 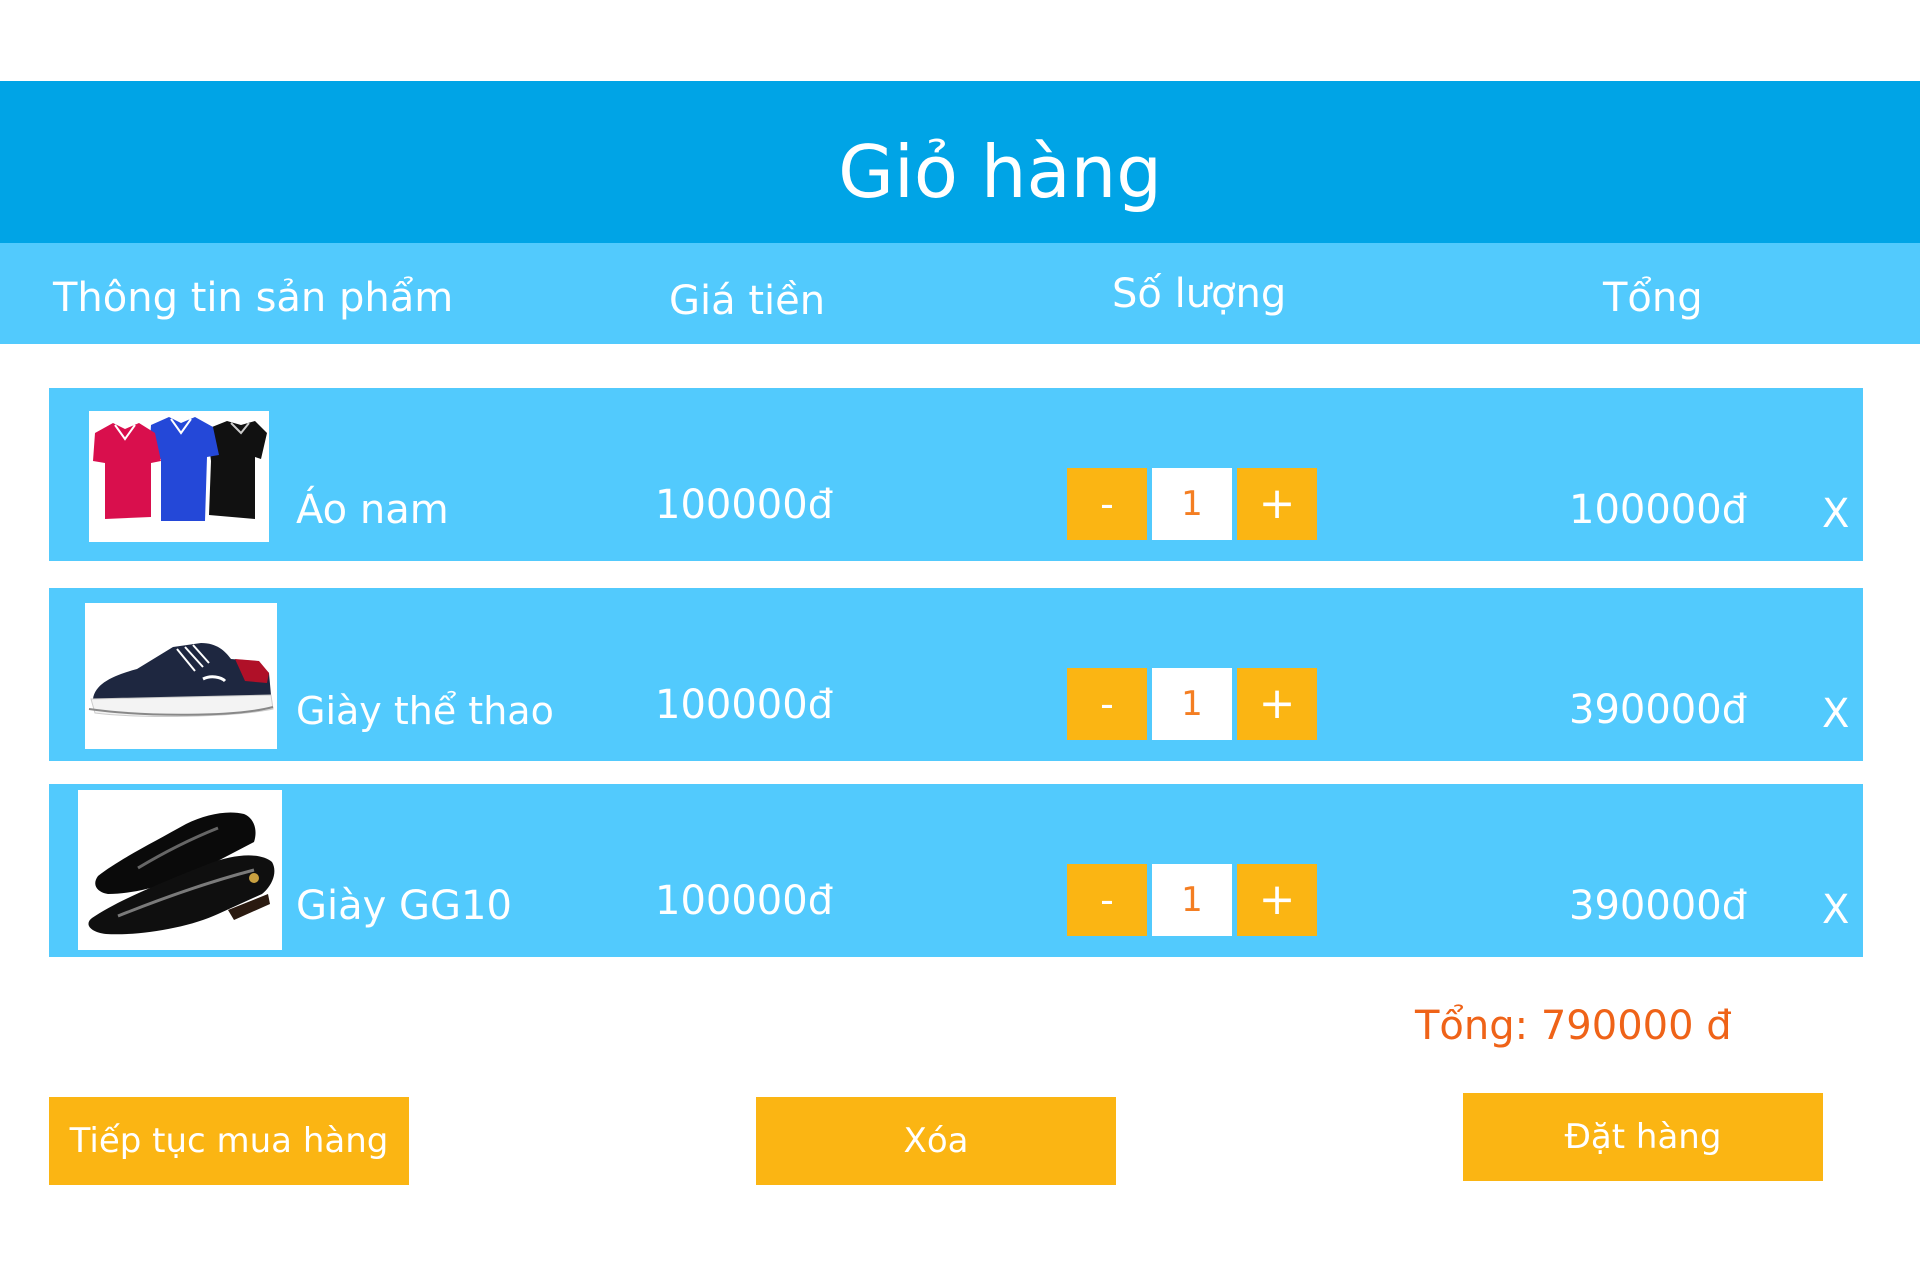 I want to click on column-header-price: Giá tiền, so click(x=747, y=301).